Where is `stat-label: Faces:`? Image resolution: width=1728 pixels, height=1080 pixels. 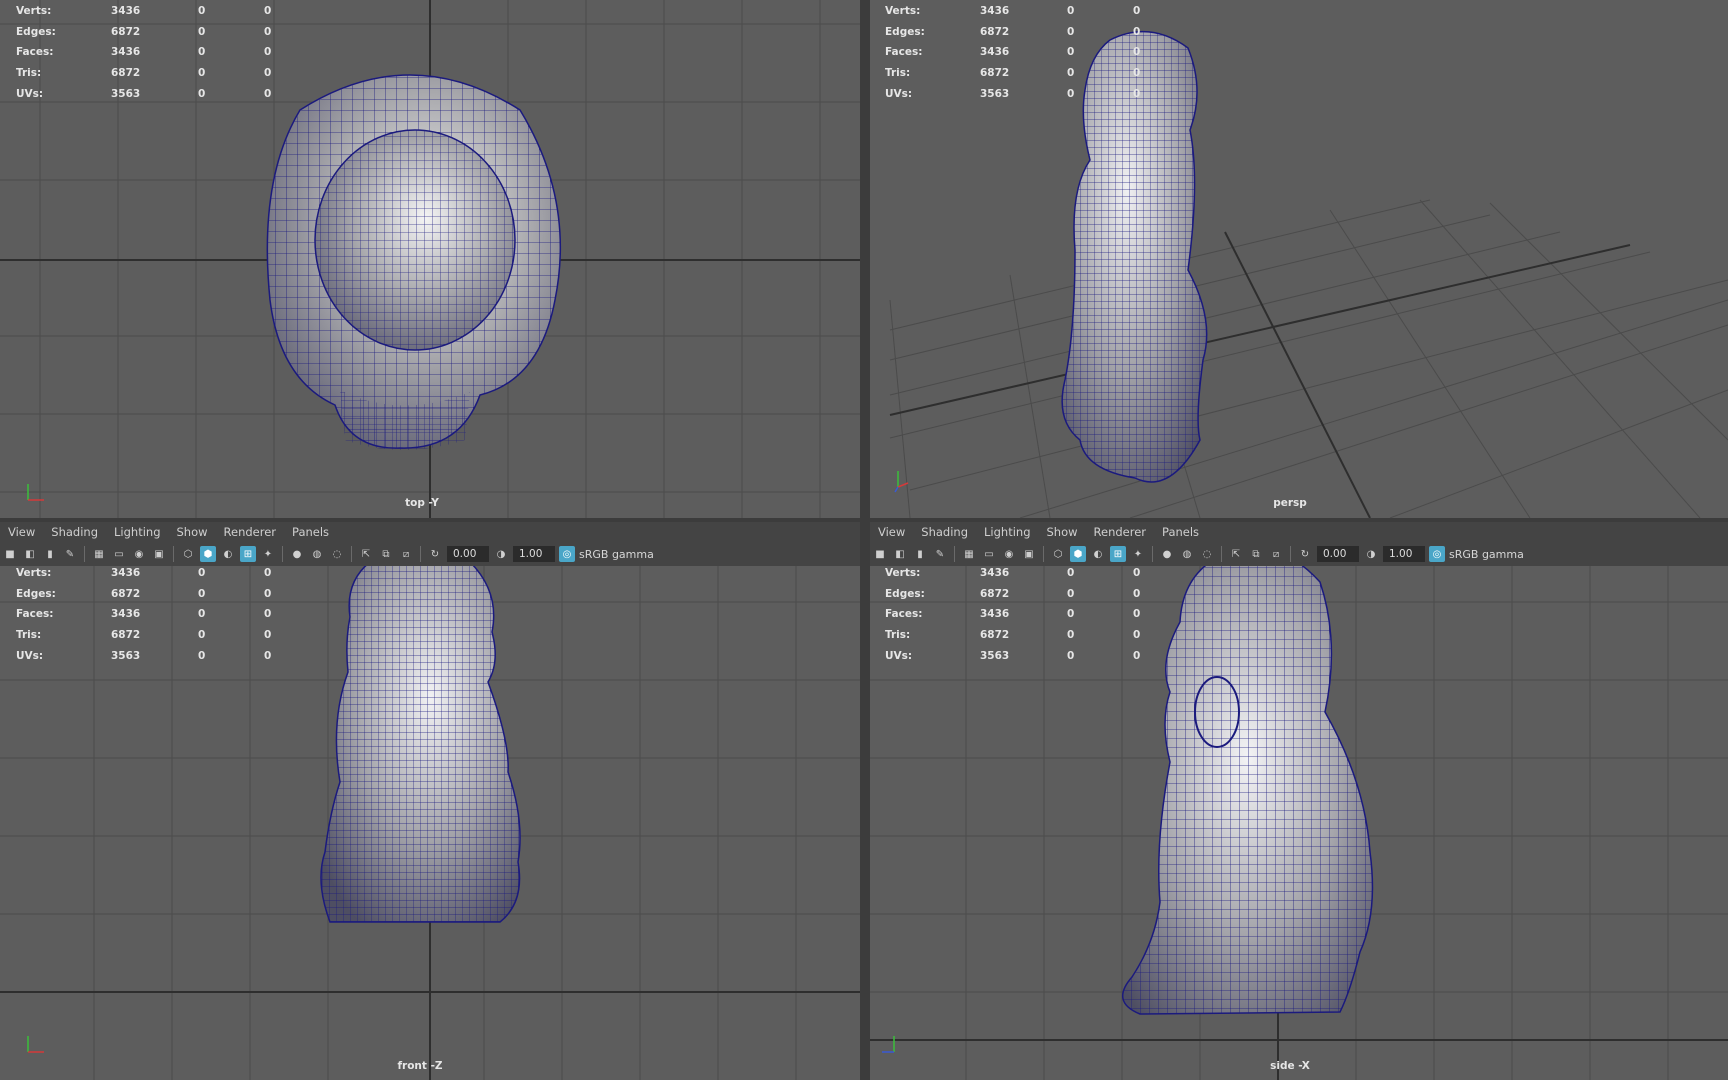 stat-label: Faces: is located at coordinates (904, 614).